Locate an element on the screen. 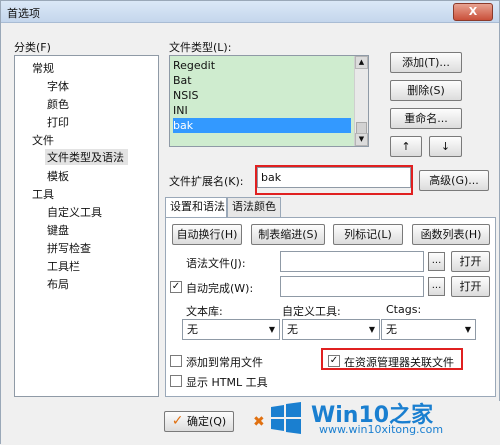 This screenshot has width=500, height=445. tree-item-color: 颜色 is located at coordinates (58, 104).